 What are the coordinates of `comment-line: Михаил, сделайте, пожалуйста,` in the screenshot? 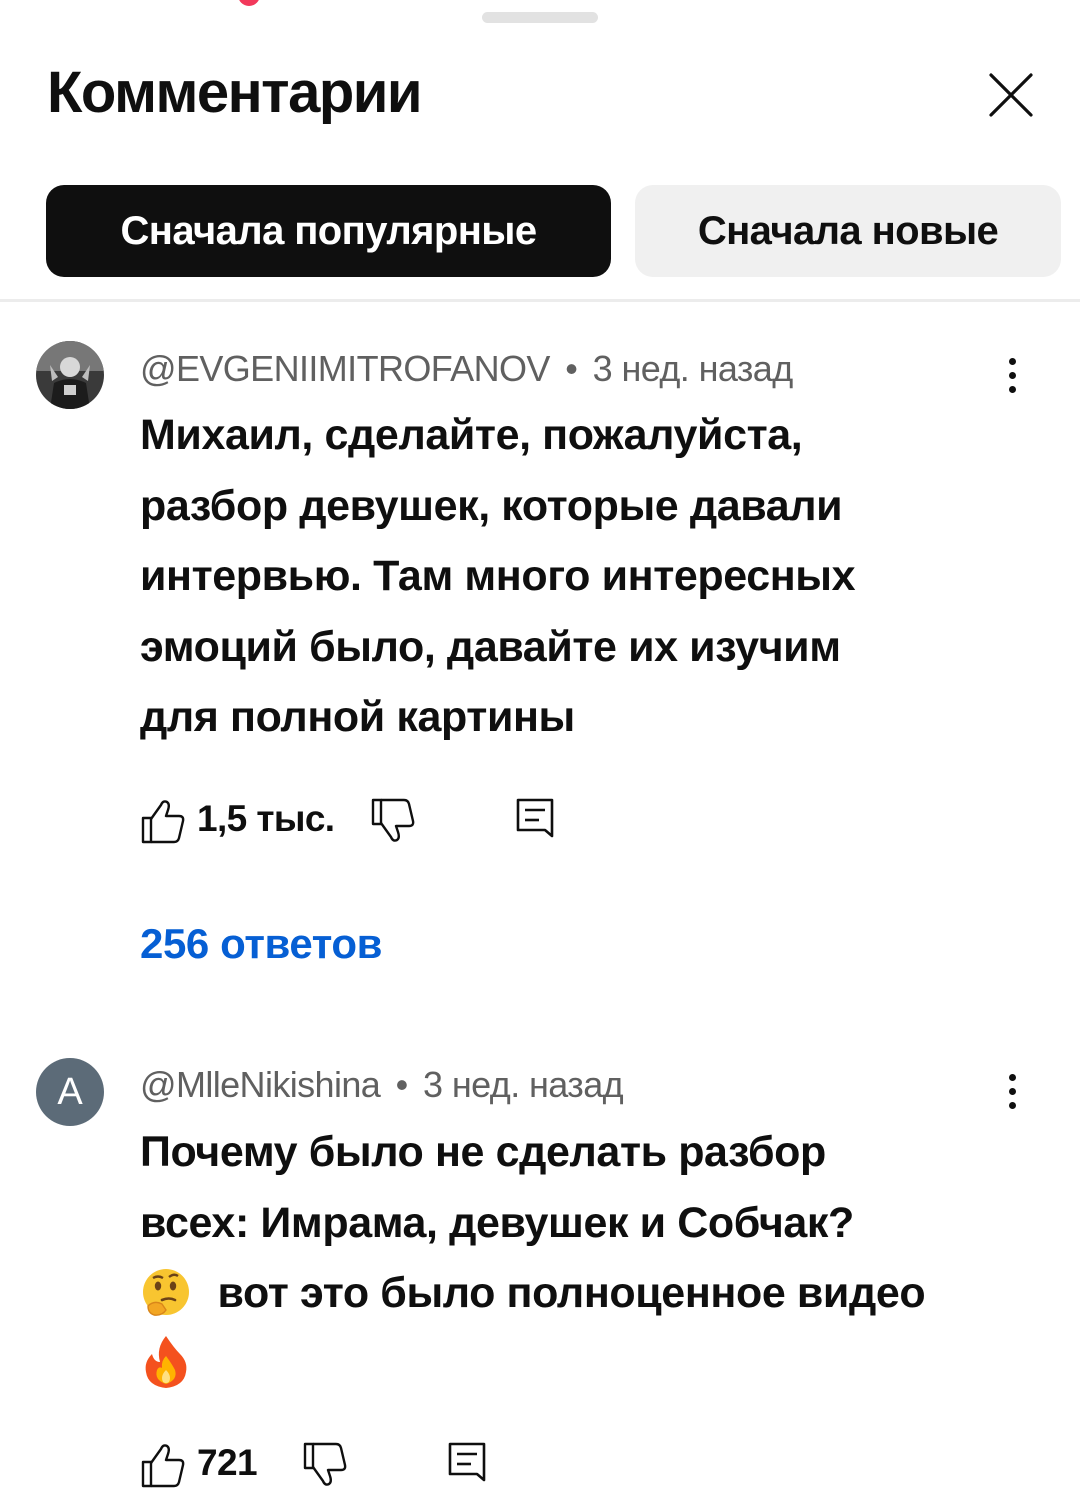 It's located at (471, 435).